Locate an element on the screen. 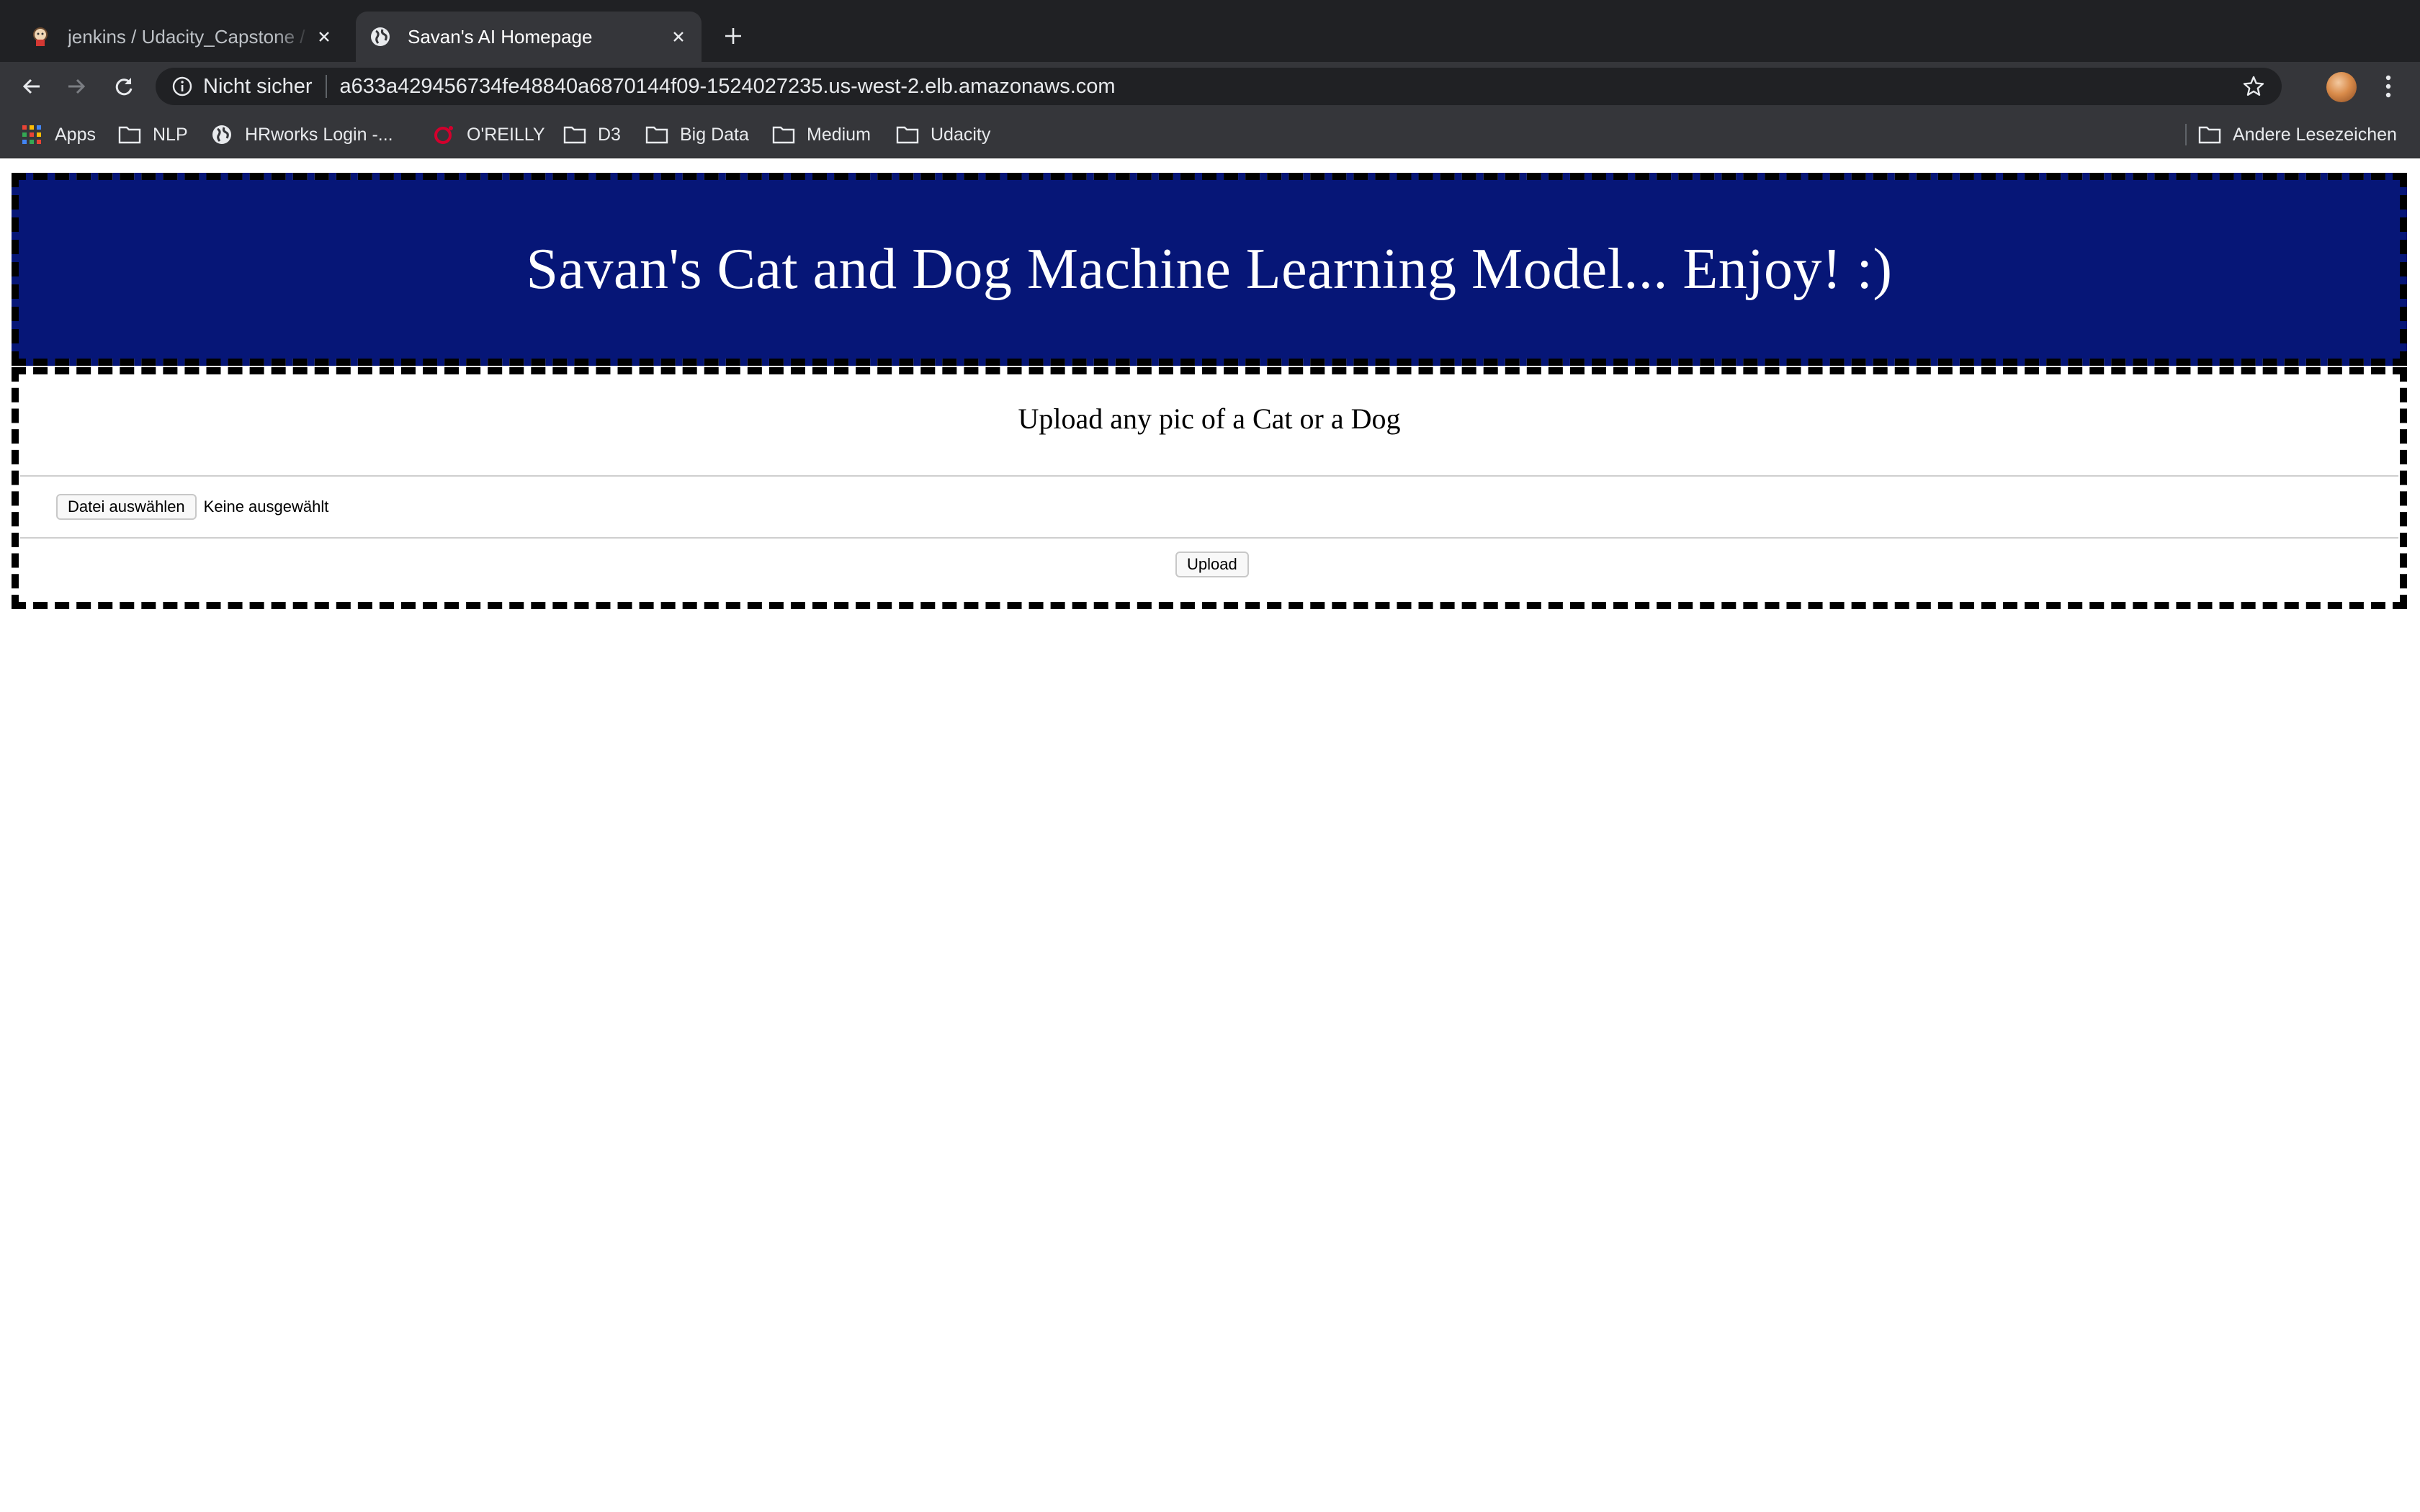  bookmark-big-data: Big Data is located at coordinates (697, 135).